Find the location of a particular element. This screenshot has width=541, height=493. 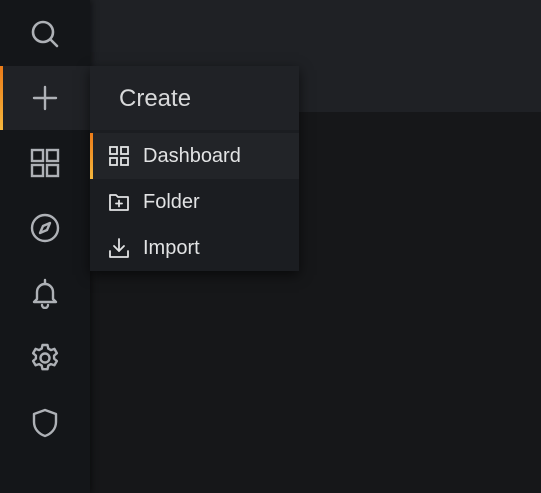

sidebar-item-dashboards is located at coordinates (45, 163).